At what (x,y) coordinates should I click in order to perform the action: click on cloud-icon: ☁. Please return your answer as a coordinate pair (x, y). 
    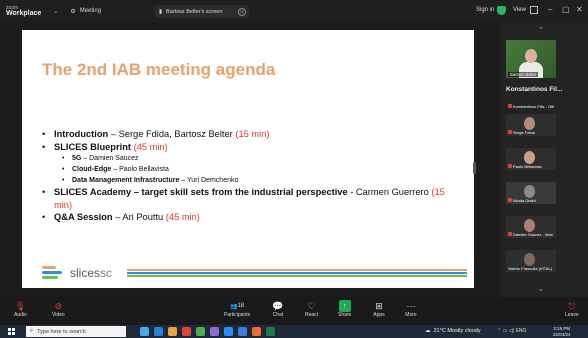
    Looking at the image, I should click on (428, 331).